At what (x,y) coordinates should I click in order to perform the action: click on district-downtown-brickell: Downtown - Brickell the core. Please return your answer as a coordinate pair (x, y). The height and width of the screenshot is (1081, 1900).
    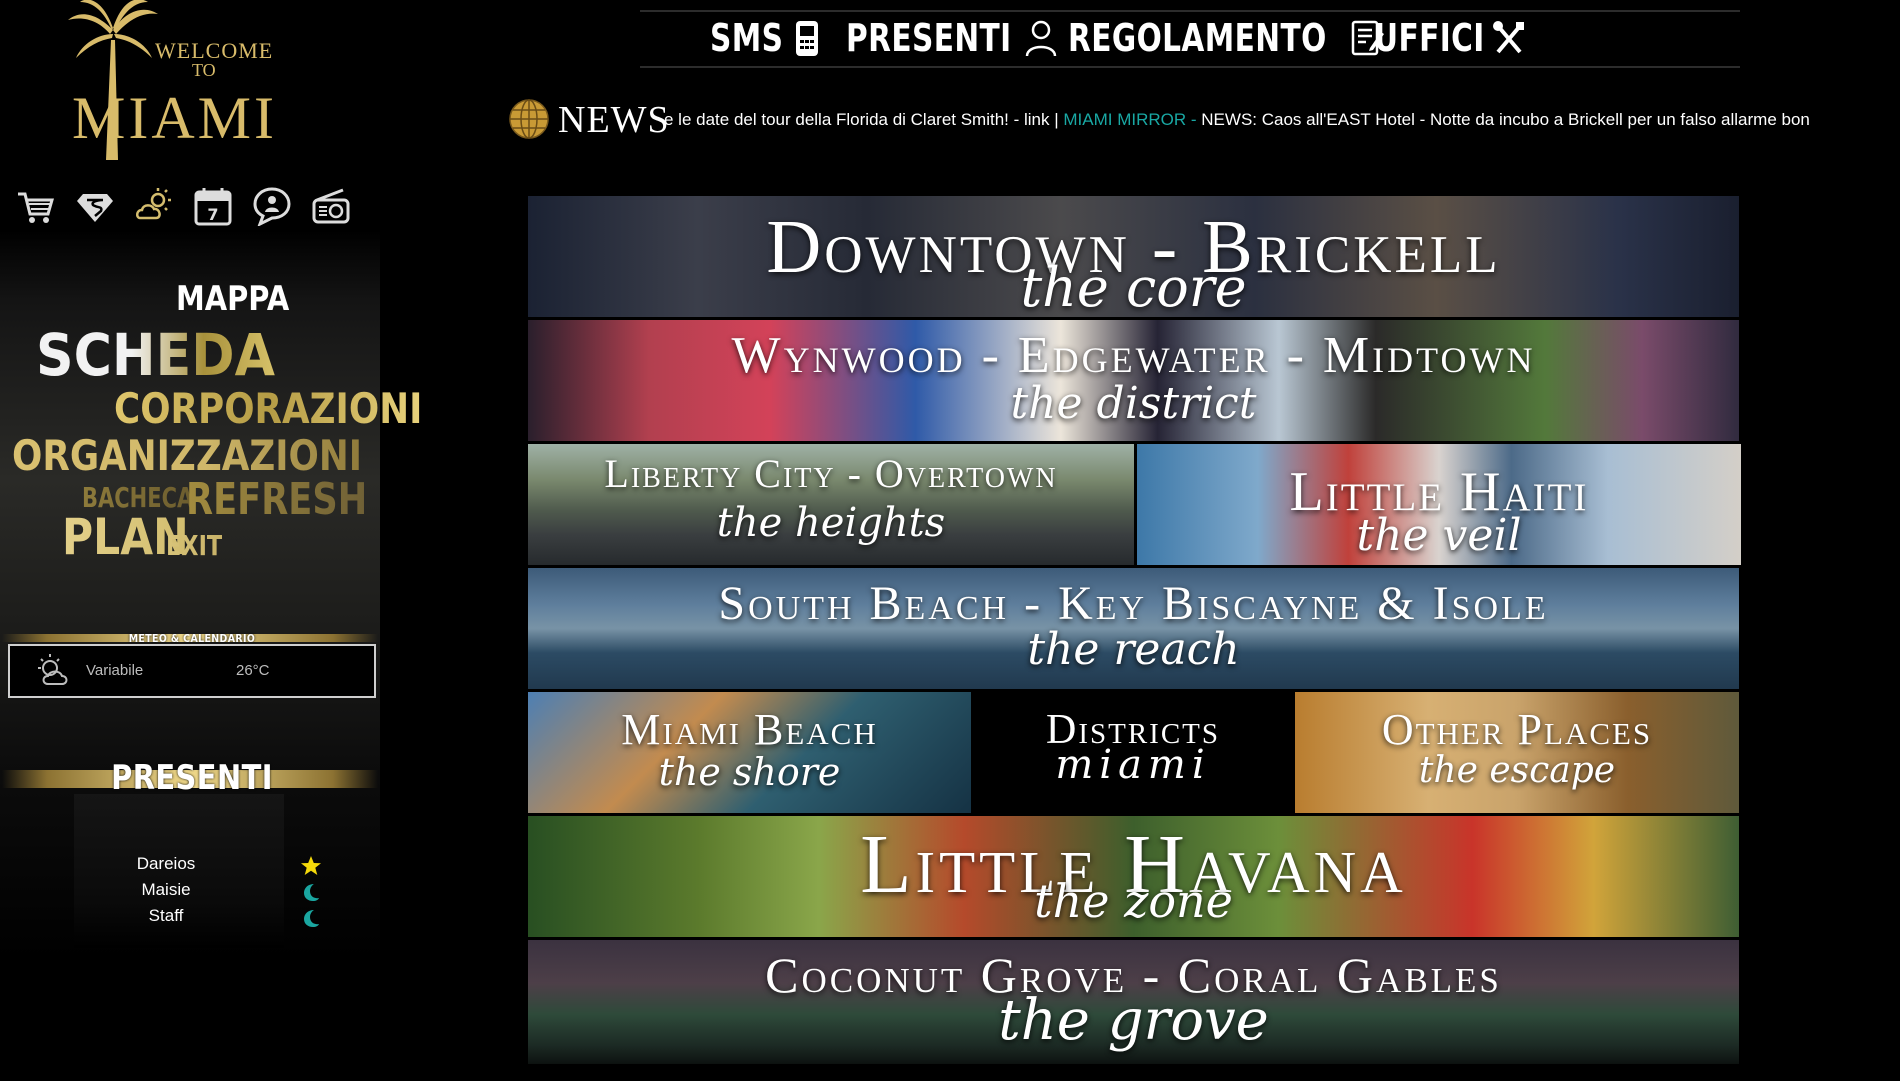
    Looking at the image, I should click on (1133, 256).